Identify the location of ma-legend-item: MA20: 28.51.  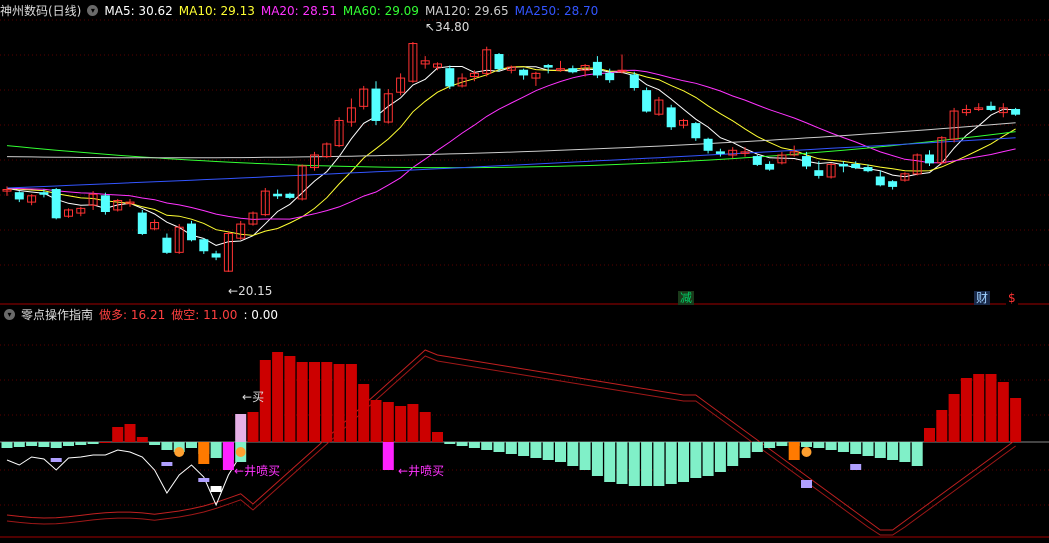
(298, 11).